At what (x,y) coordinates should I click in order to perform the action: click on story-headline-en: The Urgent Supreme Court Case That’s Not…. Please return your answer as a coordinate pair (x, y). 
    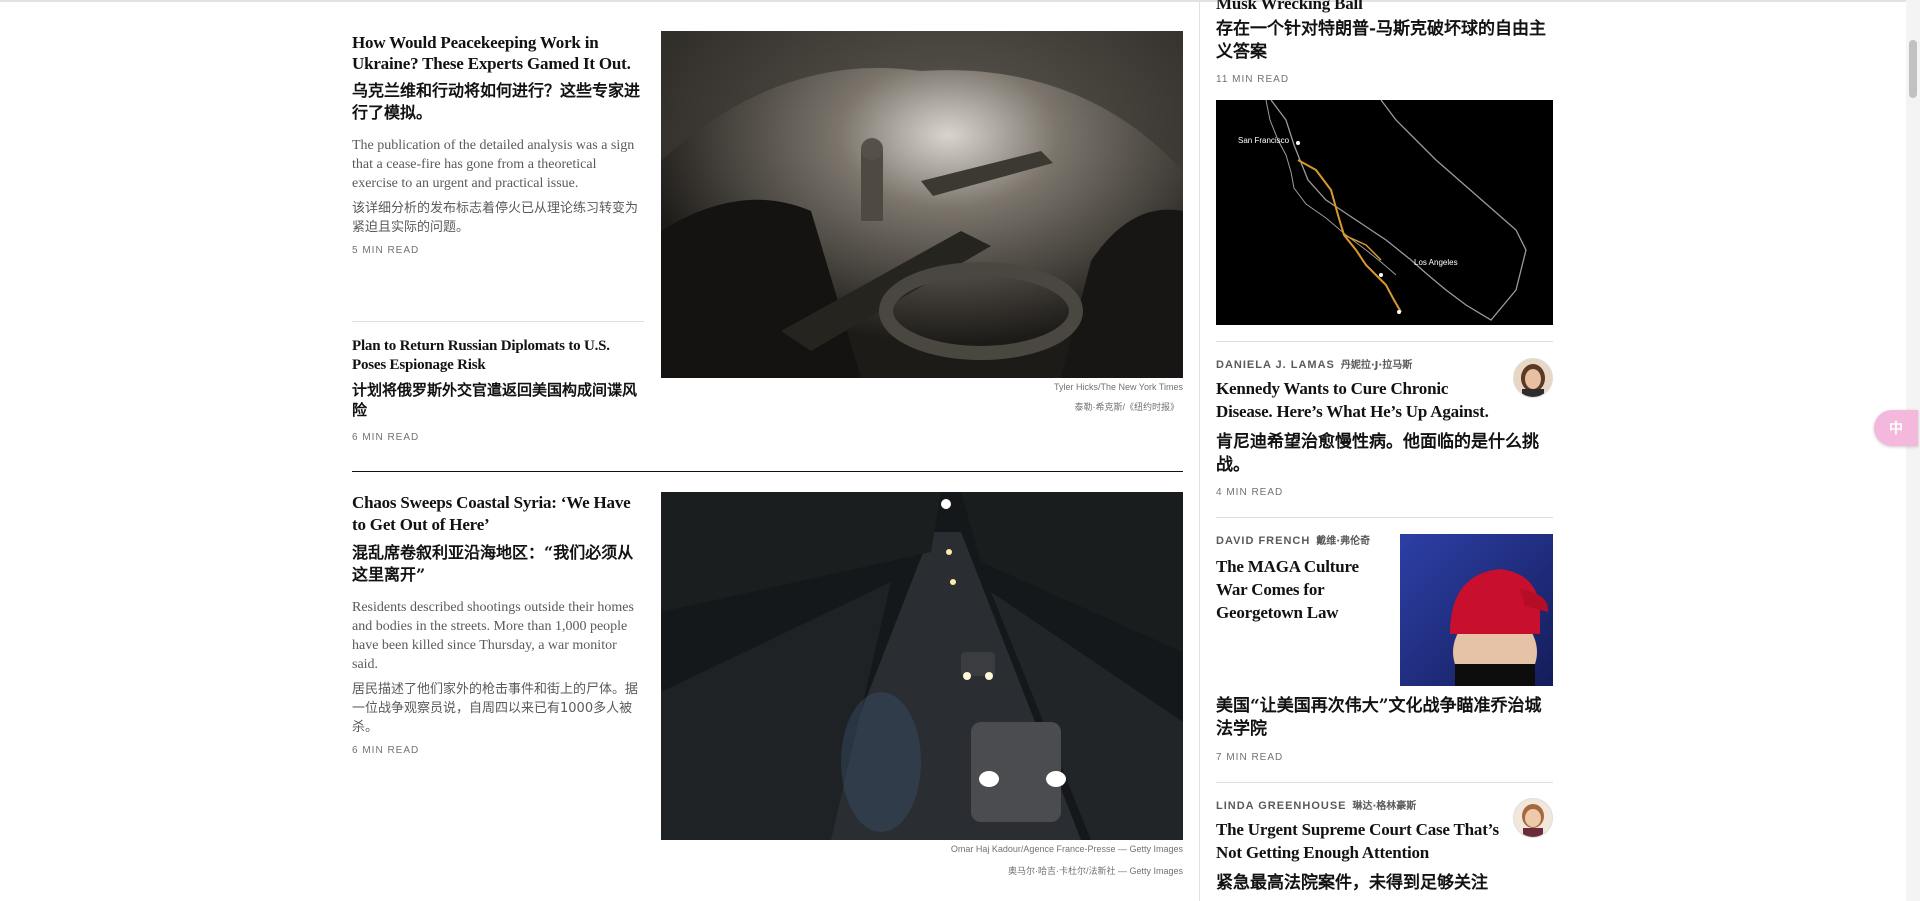
    Looking at the image, I should click on (1360, 841).